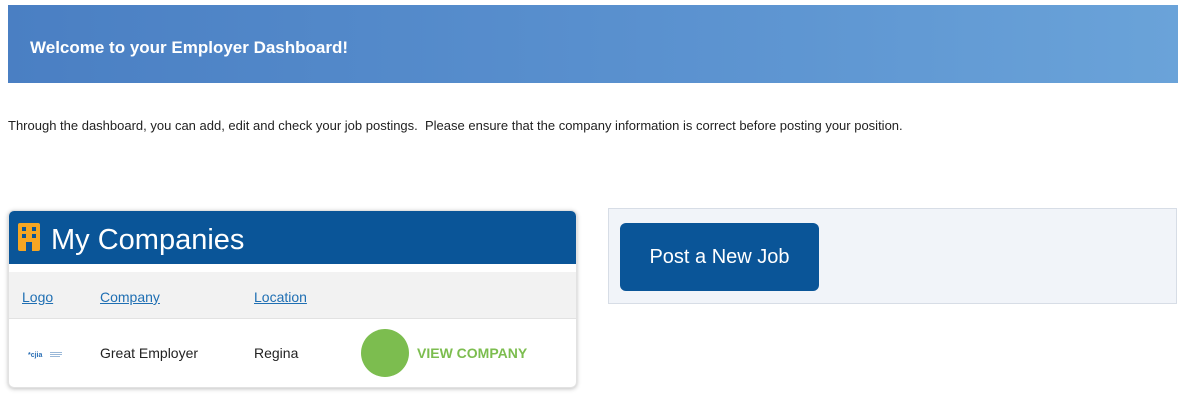 The width and height of the screenshot is (1178, 408). Describe the element at coordinates (130, 297) in the screenshot. I see `column-header-company: Company` at that location.